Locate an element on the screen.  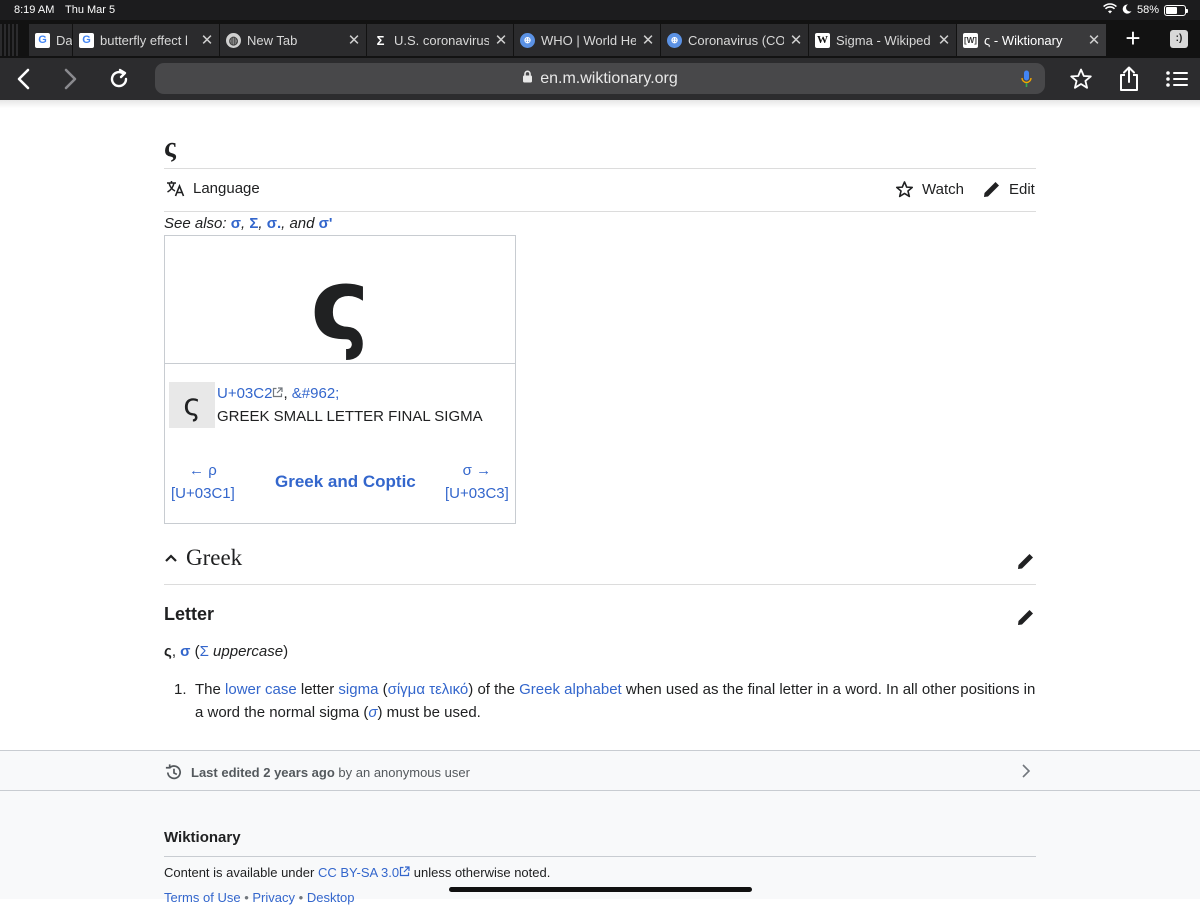
collapsed-tabs is located at coordinates (10, 40).